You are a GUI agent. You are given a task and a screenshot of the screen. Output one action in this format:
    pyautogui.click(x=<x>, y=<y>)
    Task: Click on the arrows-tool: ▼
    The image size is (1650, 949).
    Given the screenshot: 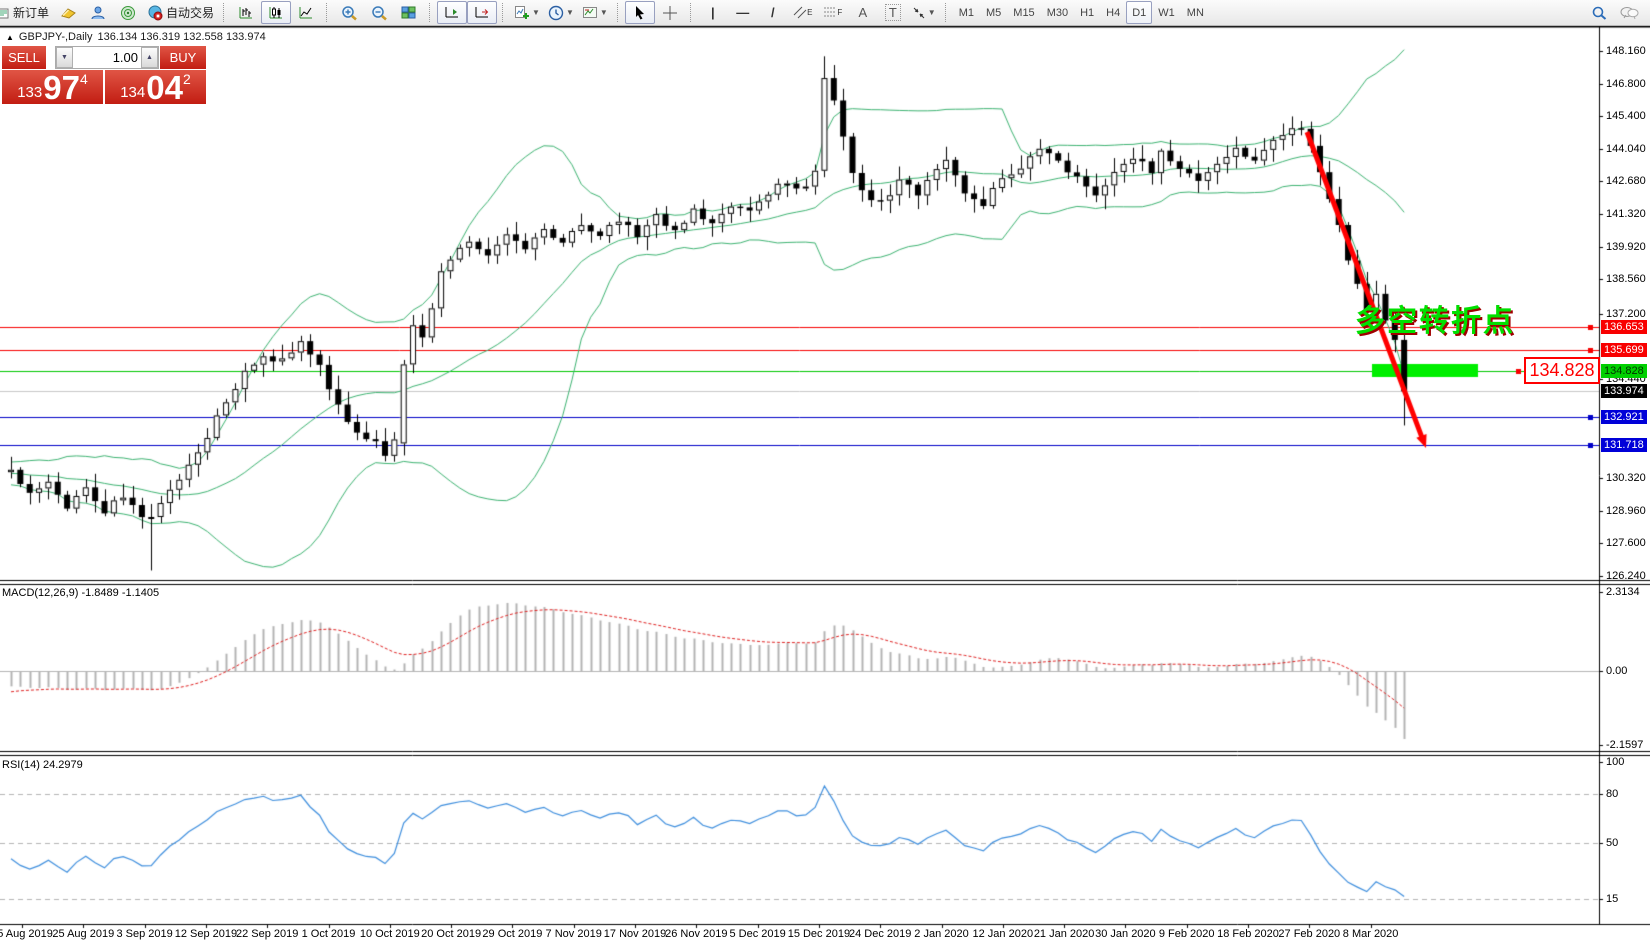 What is the action you would take?
    pyautogui.click(x=924, y=12)
    